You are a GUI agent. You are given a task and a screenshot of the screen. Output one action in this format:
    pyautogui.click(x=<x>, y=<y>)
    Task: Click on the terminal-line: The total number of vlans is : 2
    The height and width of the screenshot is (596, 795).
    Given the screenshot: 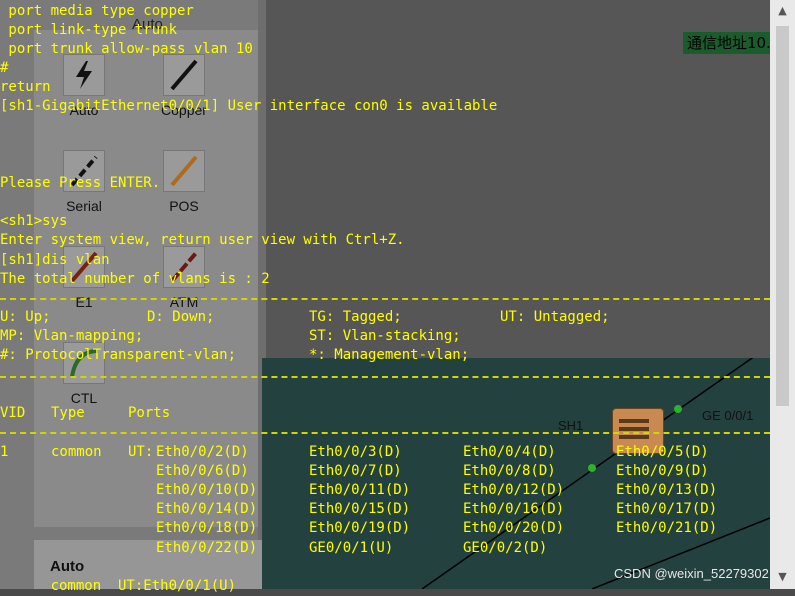 What is the action you would take?
    pyautogui.click(x=135, y=279)
    